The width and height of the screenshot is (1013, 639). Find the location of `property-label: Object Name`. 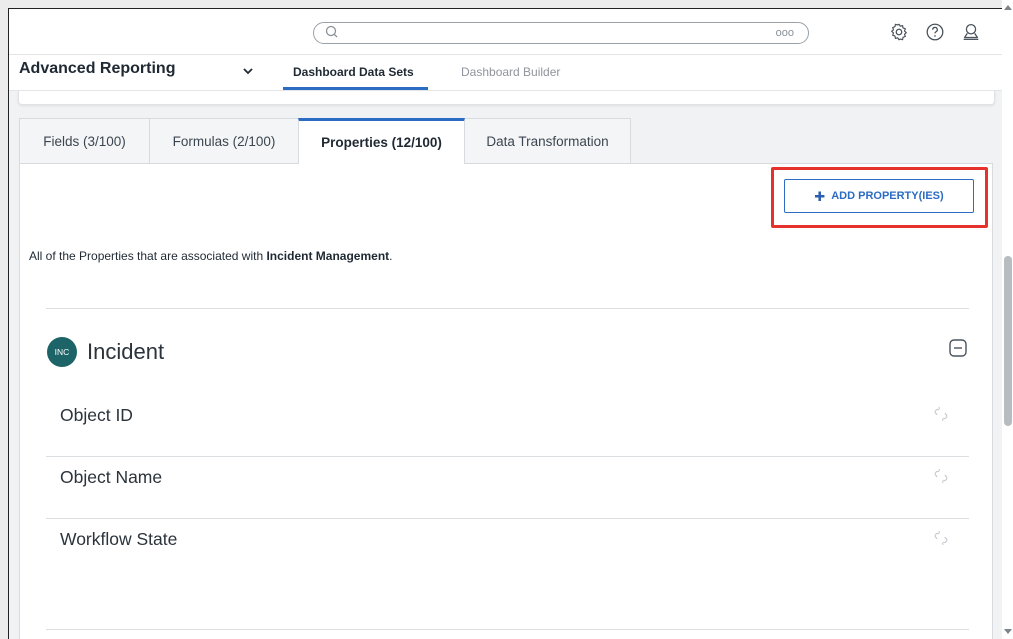

property-label: Object Name is located at coordinates (111, 477).